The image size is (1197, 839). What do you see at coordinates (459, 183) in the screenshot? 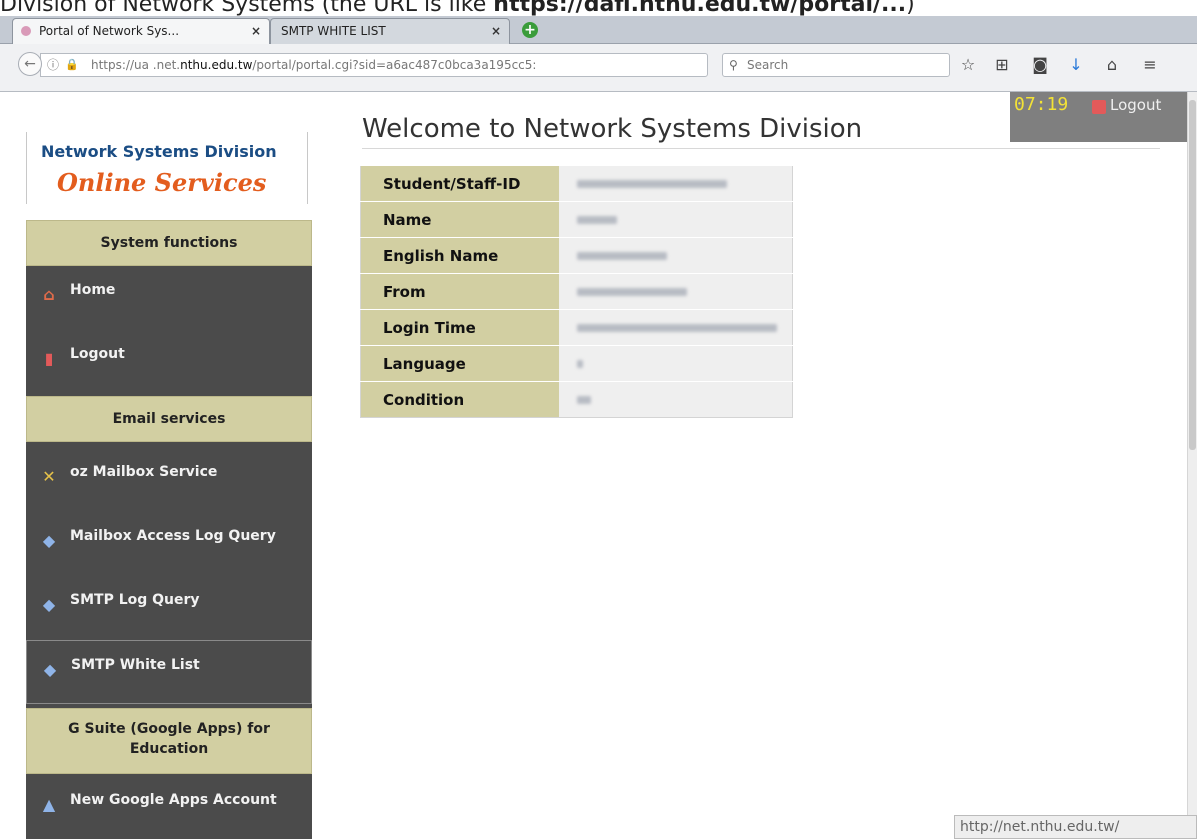
I see `row-label: Student/Staff-ID` at bounding box center [459, 183].